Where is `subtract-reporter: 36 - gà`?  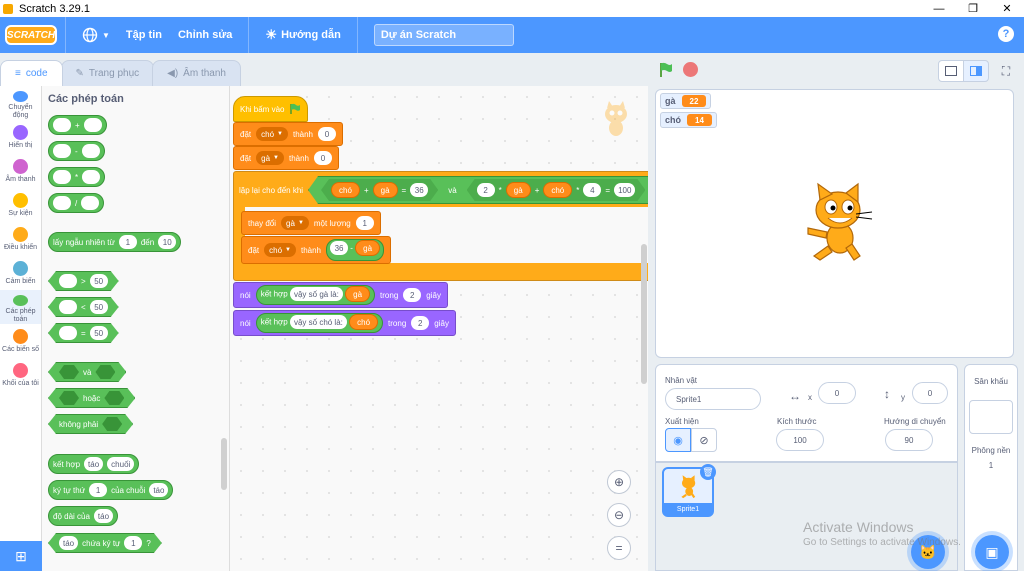
subtract-reporter: 36 - gà is located at coordinates (355, 250).